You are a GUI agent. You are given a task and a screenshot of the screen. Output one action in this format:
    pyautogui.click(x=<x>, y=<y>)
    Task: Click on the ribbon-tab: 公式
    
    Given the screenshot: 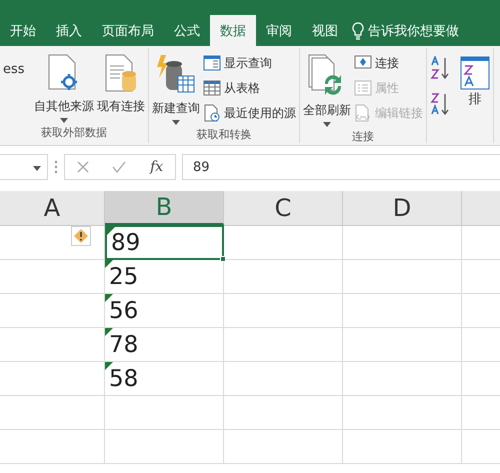 What is the action you would take?
    pyautogui.click(x=187, y=30)
    